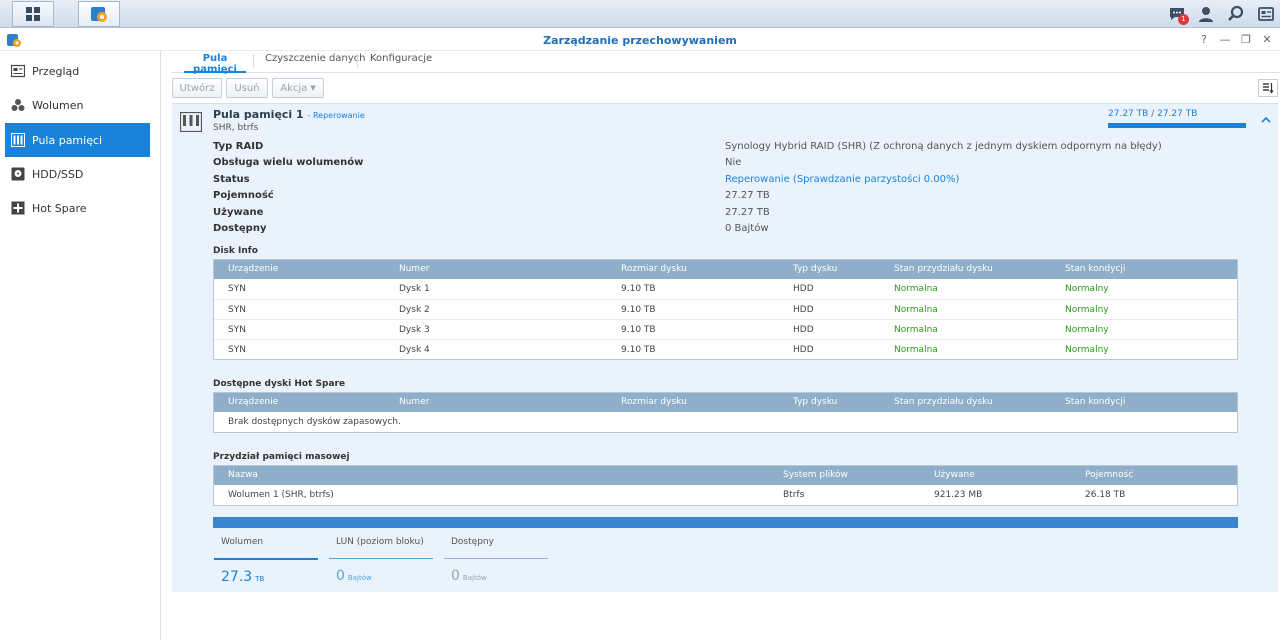 Image resolution: width=1280 pixels, height=640 pixels. I want to click on widgets-button, so click(1266, 14).